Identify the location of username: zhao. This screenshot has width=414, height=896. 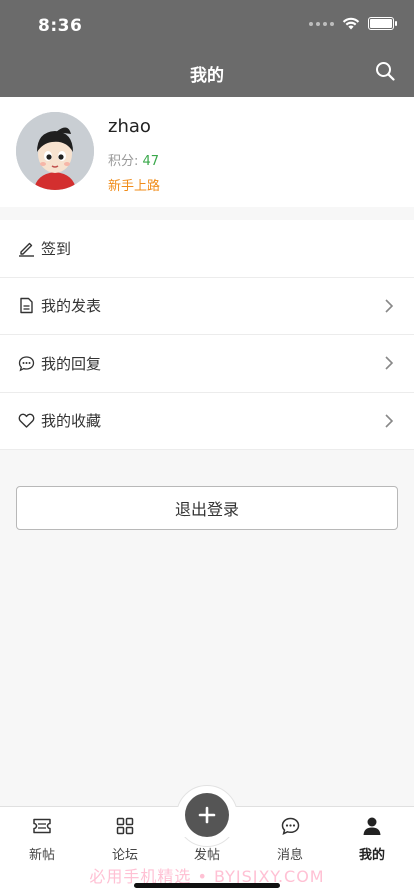
(129, 126).